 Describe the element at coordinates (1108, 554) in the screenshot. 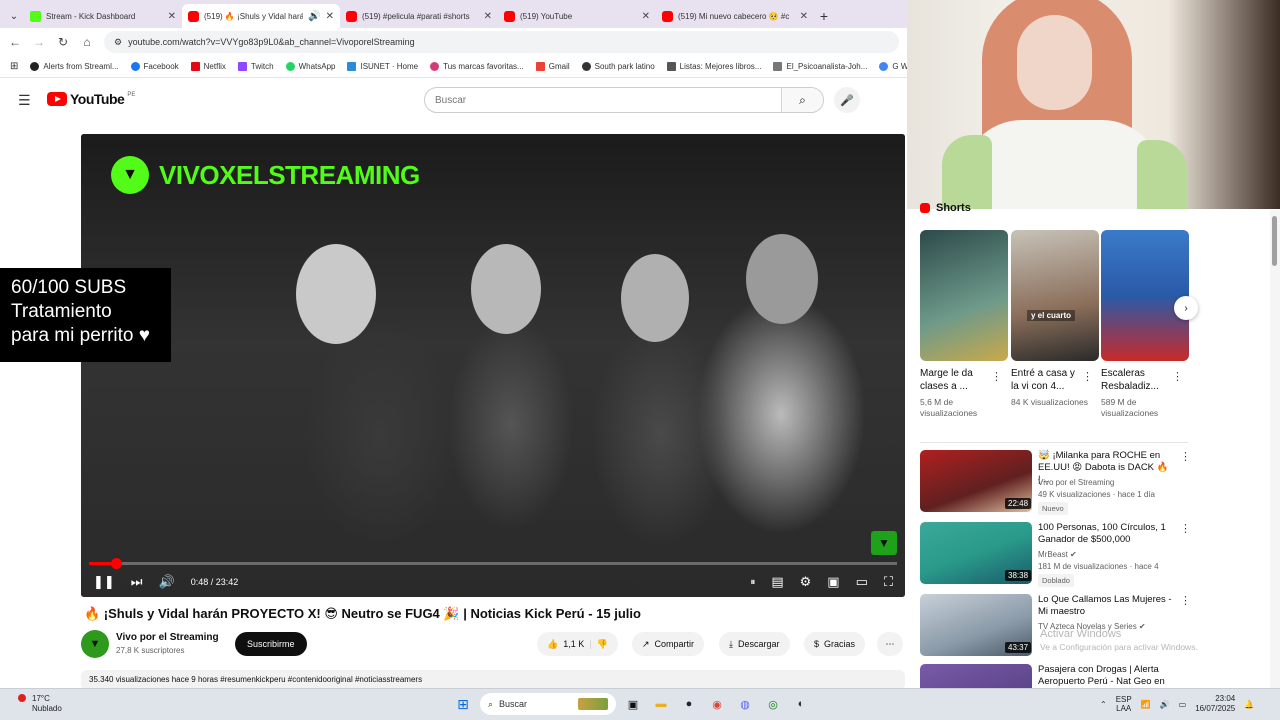

I see `video-channel: MrBeast ✔` at that location.